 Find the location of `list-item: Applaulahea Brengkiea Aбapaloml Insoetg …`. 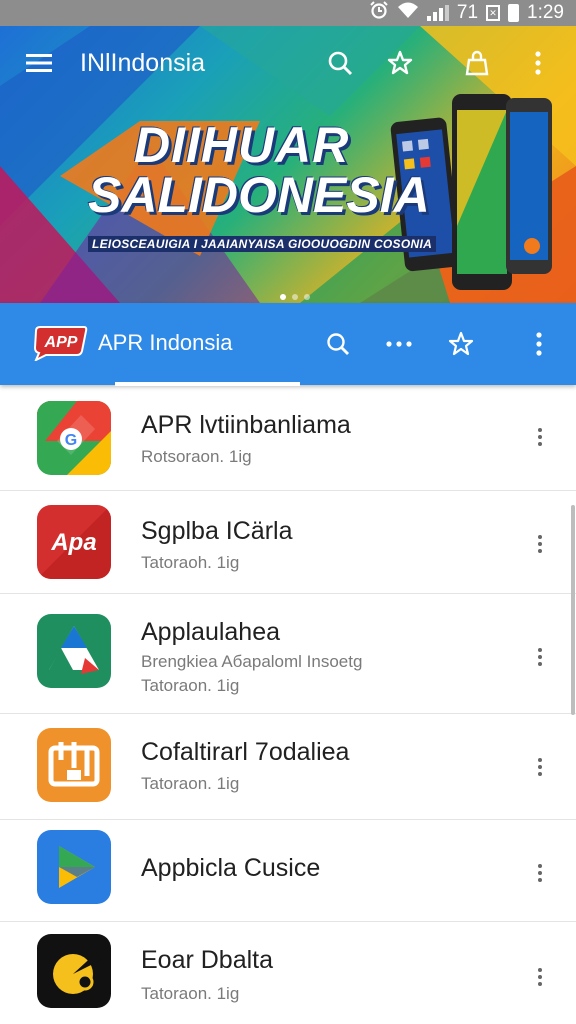

list-item: Applaulahea Brengkiea Aбapaloml Insoetg … is located at coordinates (288, 654).